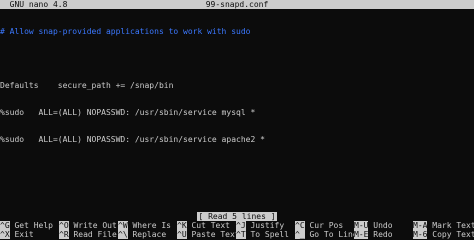  What do you see at coordinates (151, 225) in the screenshot?
I see `shortcut-label: Where Is` at bounding box center [151, 225].